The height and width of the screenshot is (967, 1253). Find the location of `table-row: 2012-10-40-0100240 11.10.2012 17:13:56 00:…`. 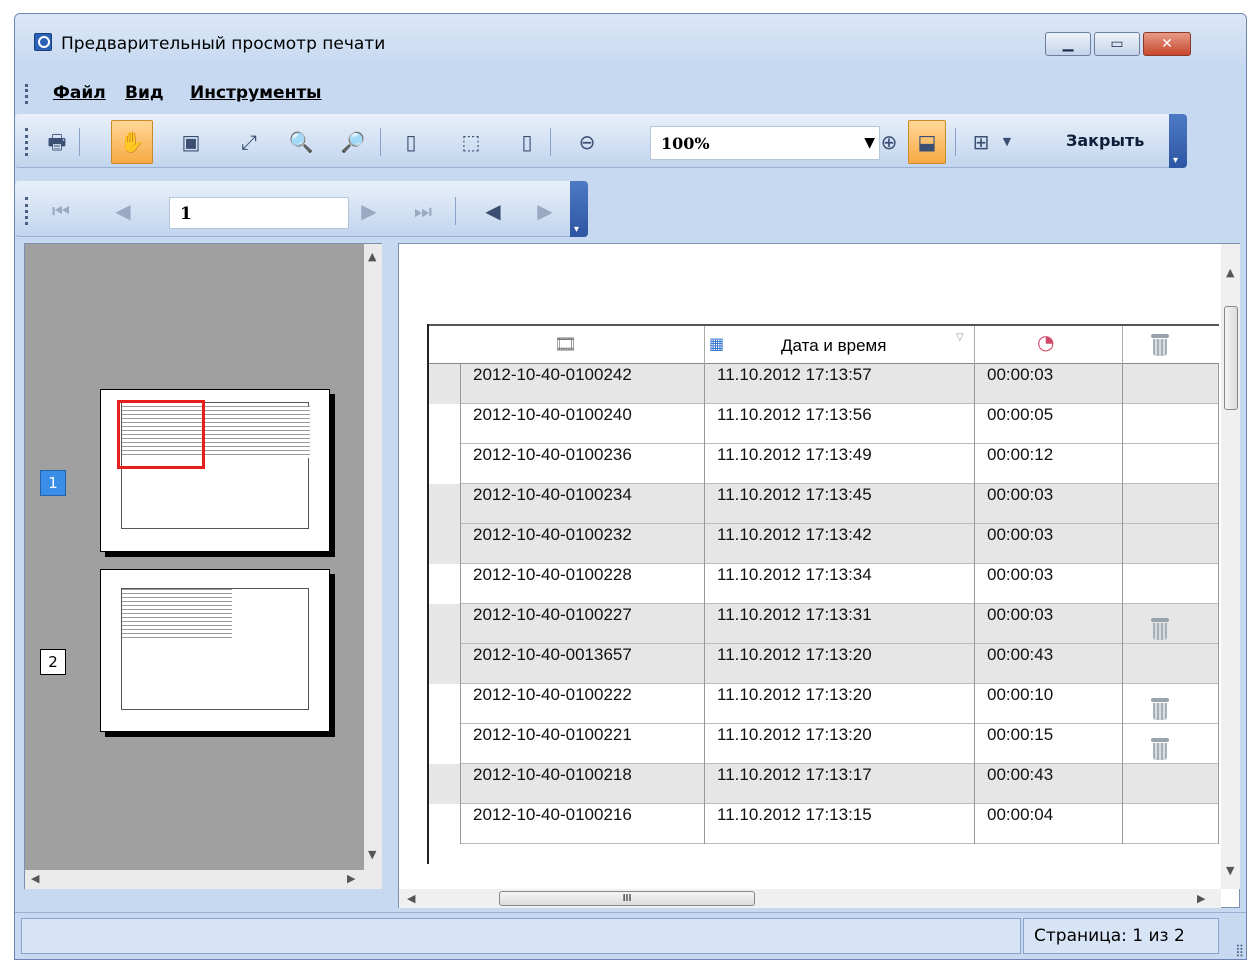

table-row: 2012-10-40-0100240 11.10.2012 17:13:56 00:… is located at coordinates (824, 424).